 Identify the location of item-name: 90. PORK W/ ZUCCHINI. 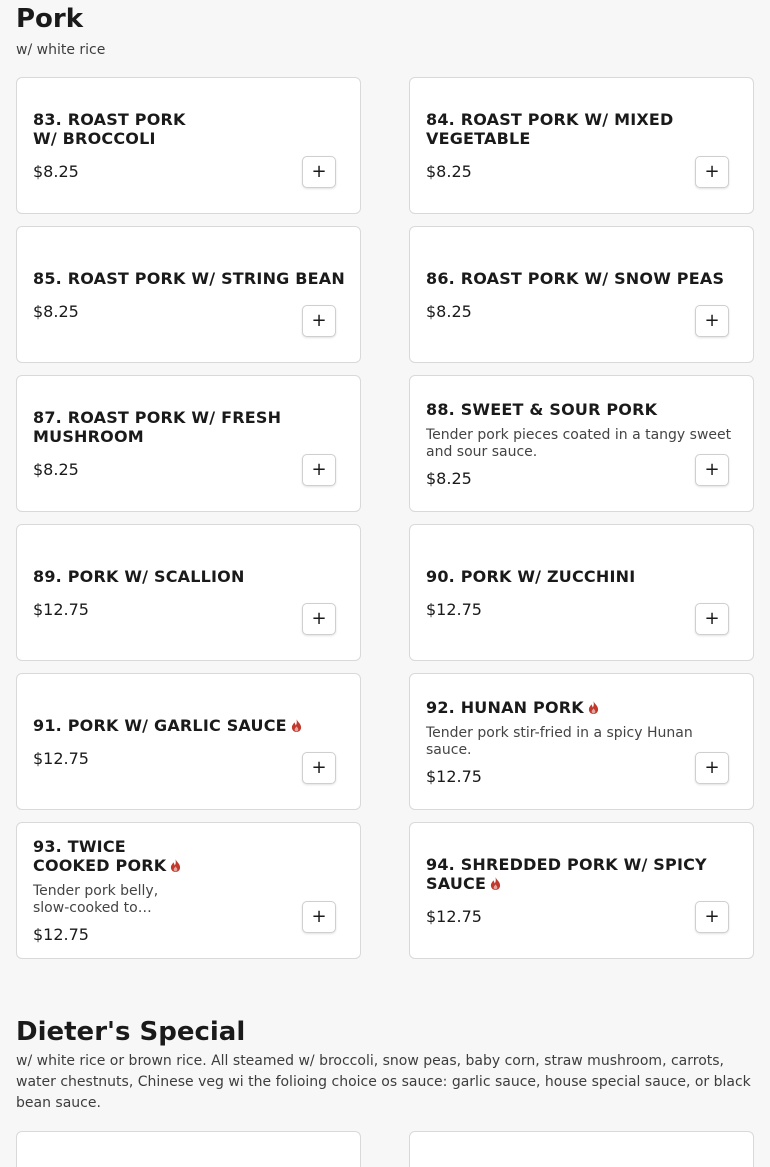
(531, 576).